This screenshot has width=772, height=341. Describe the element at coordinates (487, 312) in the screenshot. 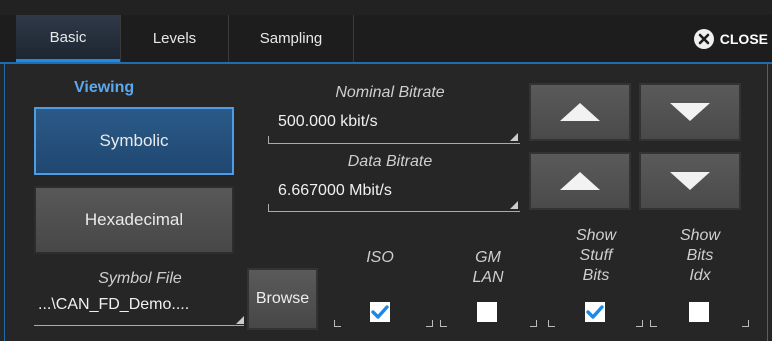

I see `gm-lan-checkbox` at that location.